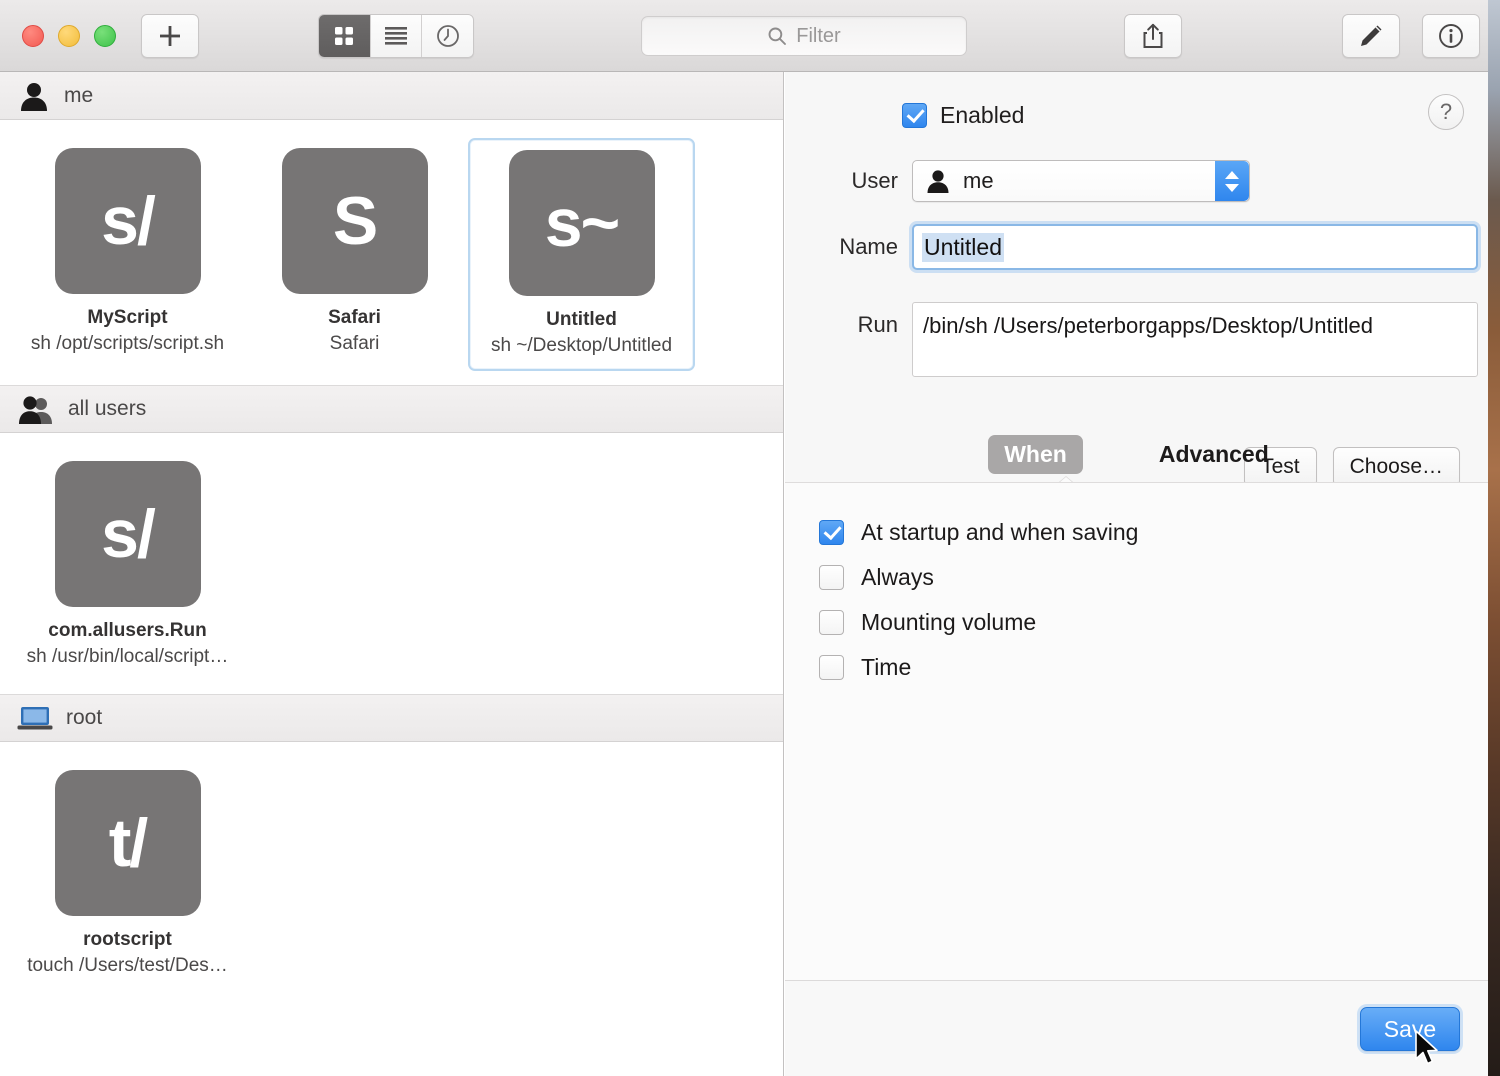  I want to click on tab-advanced: Advanced, so click(1214, 454).